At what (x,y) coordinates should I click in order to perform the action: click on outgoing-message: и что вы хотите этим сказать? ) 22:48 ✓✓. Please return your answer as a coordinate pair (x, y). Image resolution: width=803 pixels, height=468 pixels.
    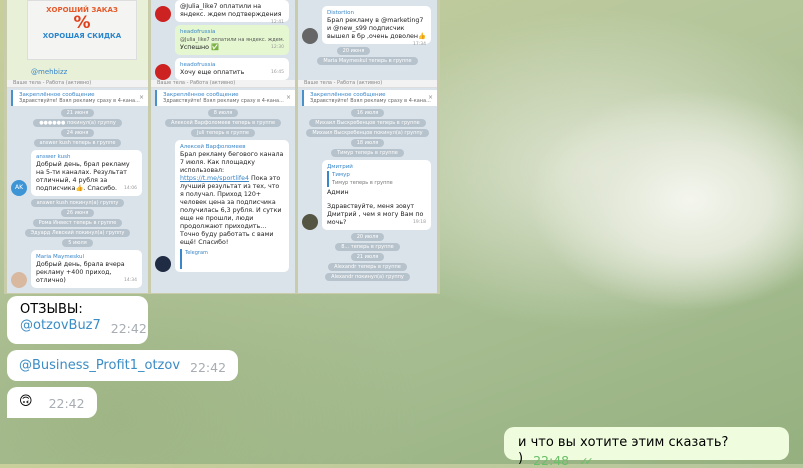
    Looking at the image, I should click on (646, 447).